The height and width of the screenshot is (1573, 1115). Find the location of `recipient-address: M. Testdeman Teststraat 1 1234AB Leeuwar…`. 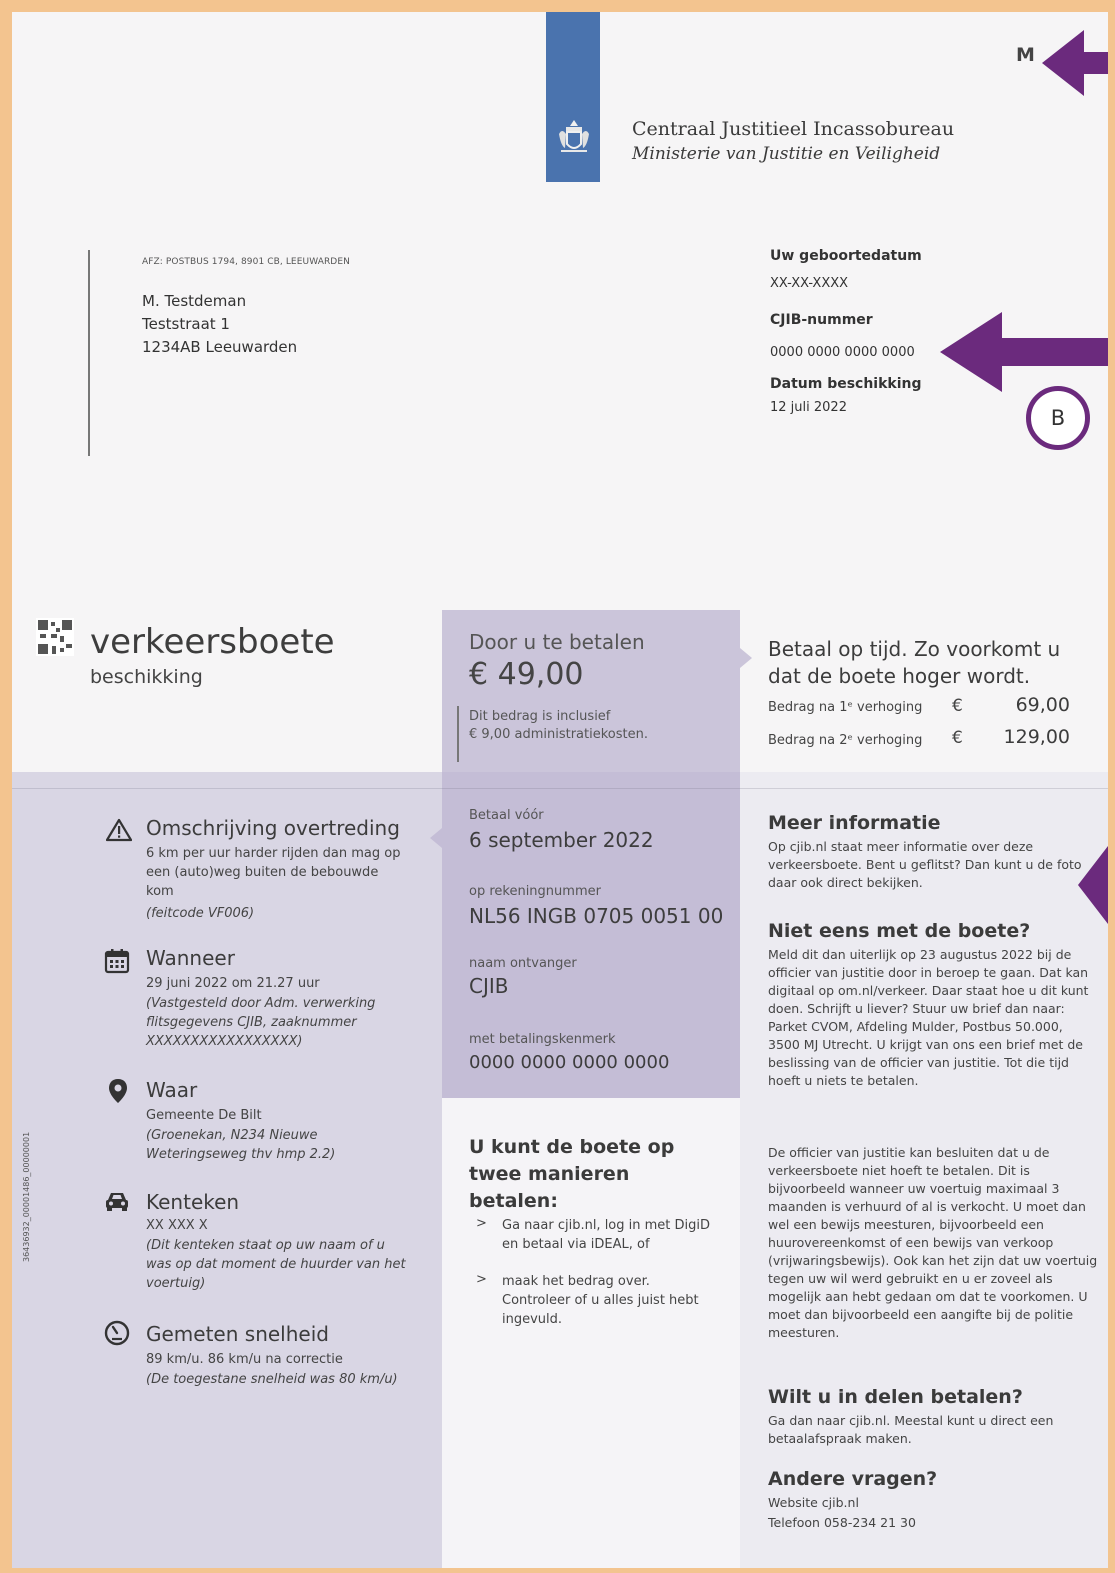

recipient-address: M. Testdeman Teststraat 1 1234AB Leeuwar… is located at coordinates (219, 324).